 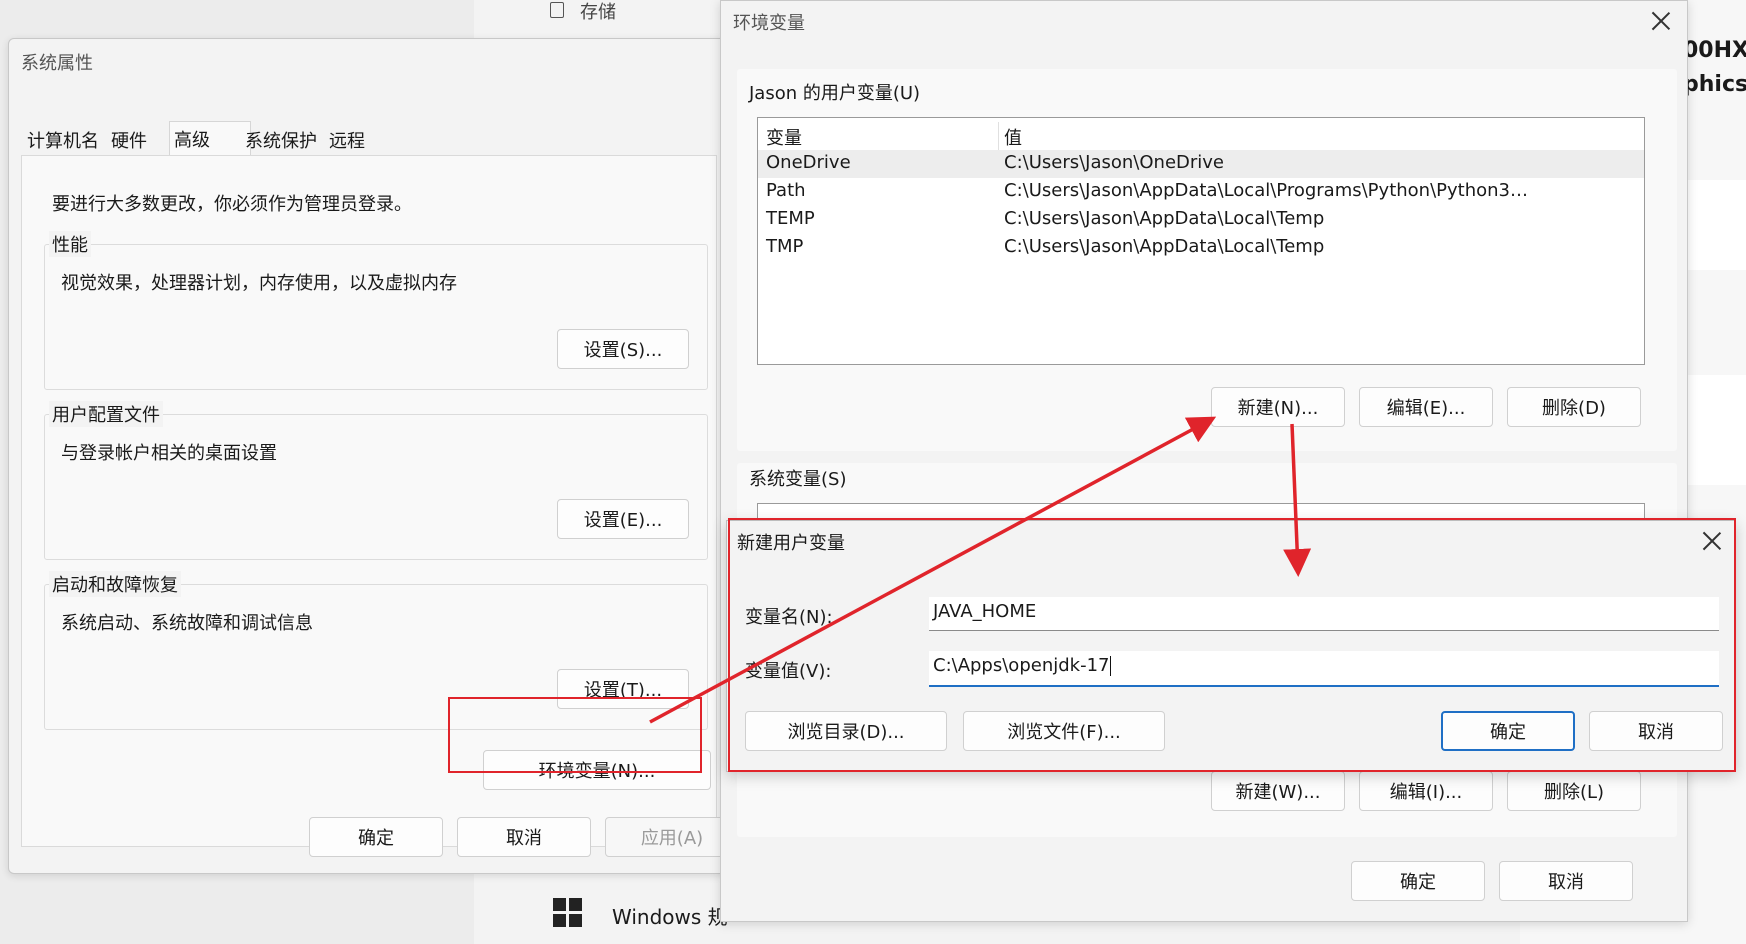 What do you see at coordinates (1297, 500) in the screenshot?
I see `arrow-to-new-dialog` at bounding box center [1297, 500].